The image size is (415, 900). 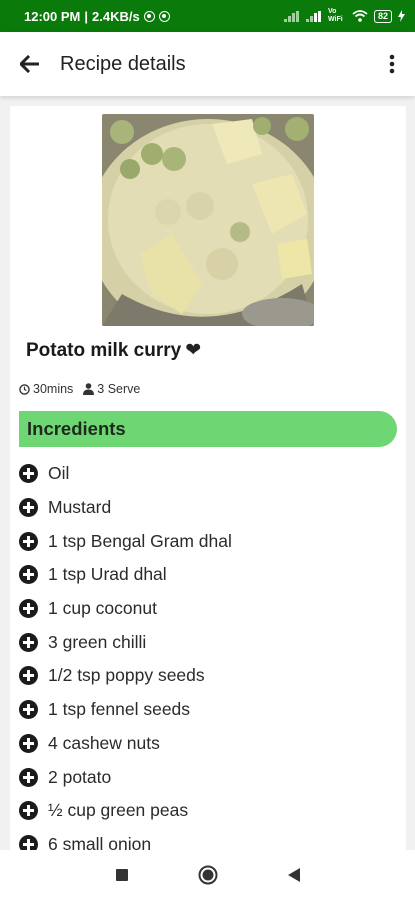 I want to click on arrow-left-icon, so click(x=29, y=64).